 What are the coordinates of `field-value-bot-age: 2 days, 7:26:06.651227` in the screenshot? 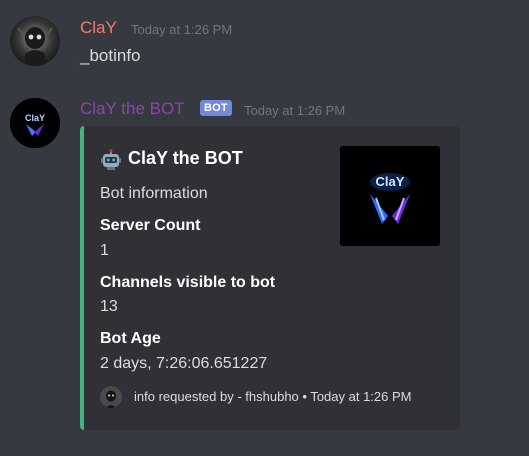 It's located at (184, 363).